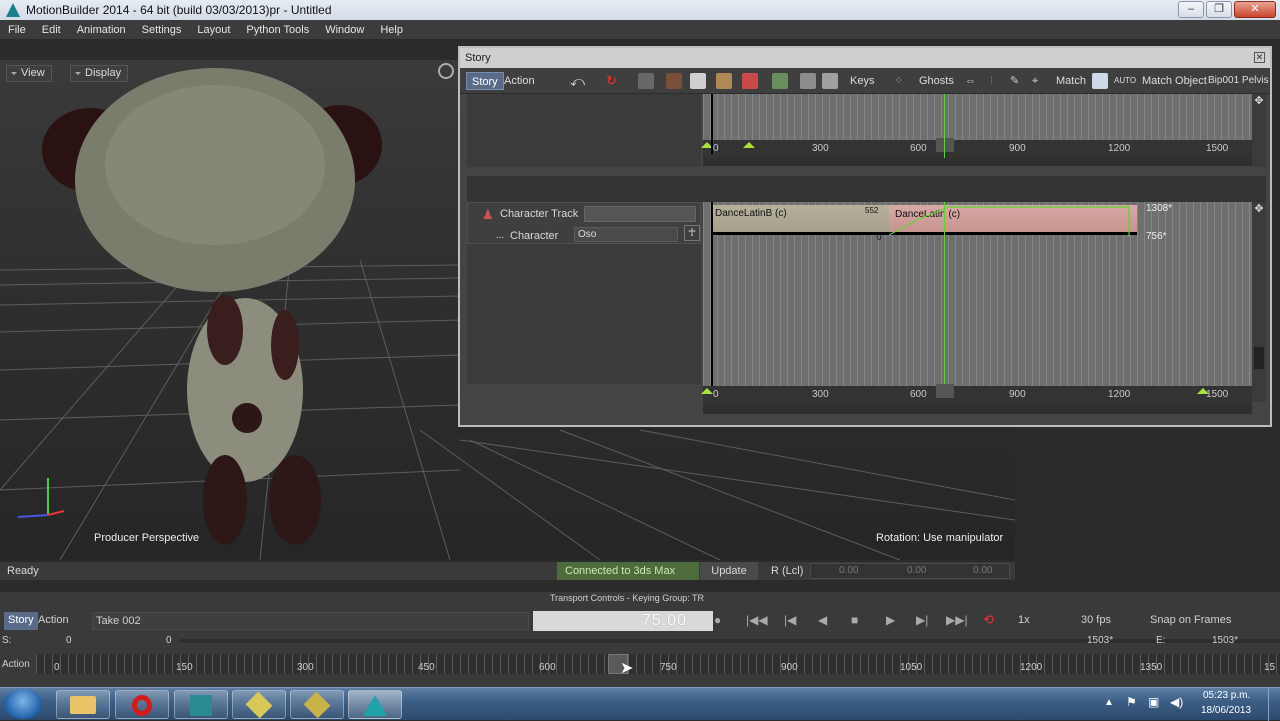  I want to click on taskbar-opera, so click(142, 704).